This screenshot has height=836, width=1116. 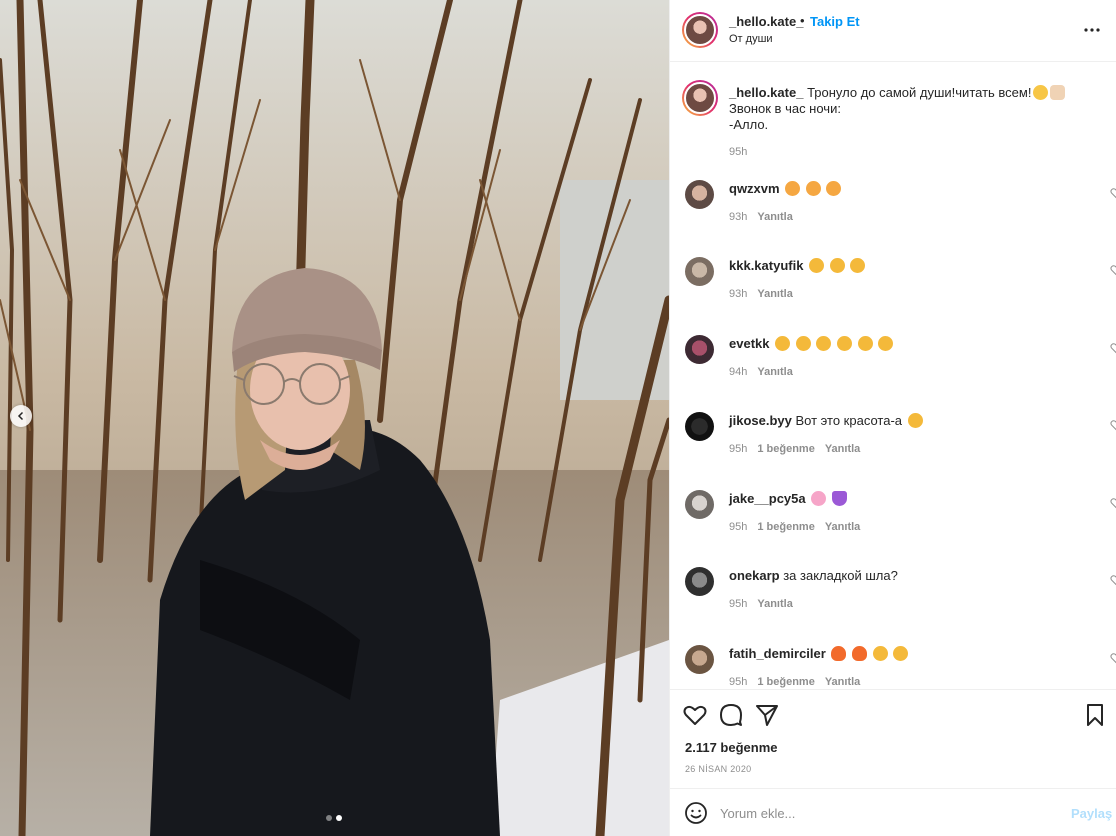 What do you see at coordinates (919, 92) in the screenshot?
I see `caption-line-1: Тронуло до самой души!читать всем!` at bounding box center [919, 92].